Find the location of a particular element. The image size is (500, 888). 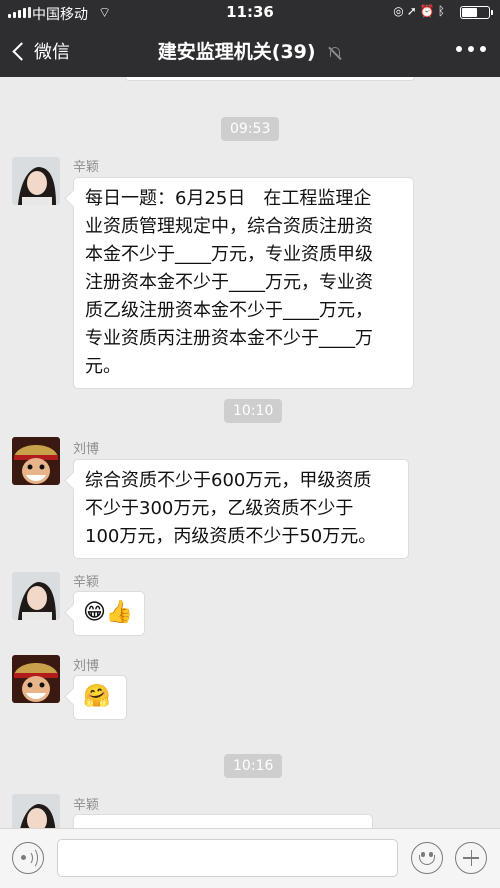

bluetooth-icon: ᛒ is located at coordinates (442, 11).